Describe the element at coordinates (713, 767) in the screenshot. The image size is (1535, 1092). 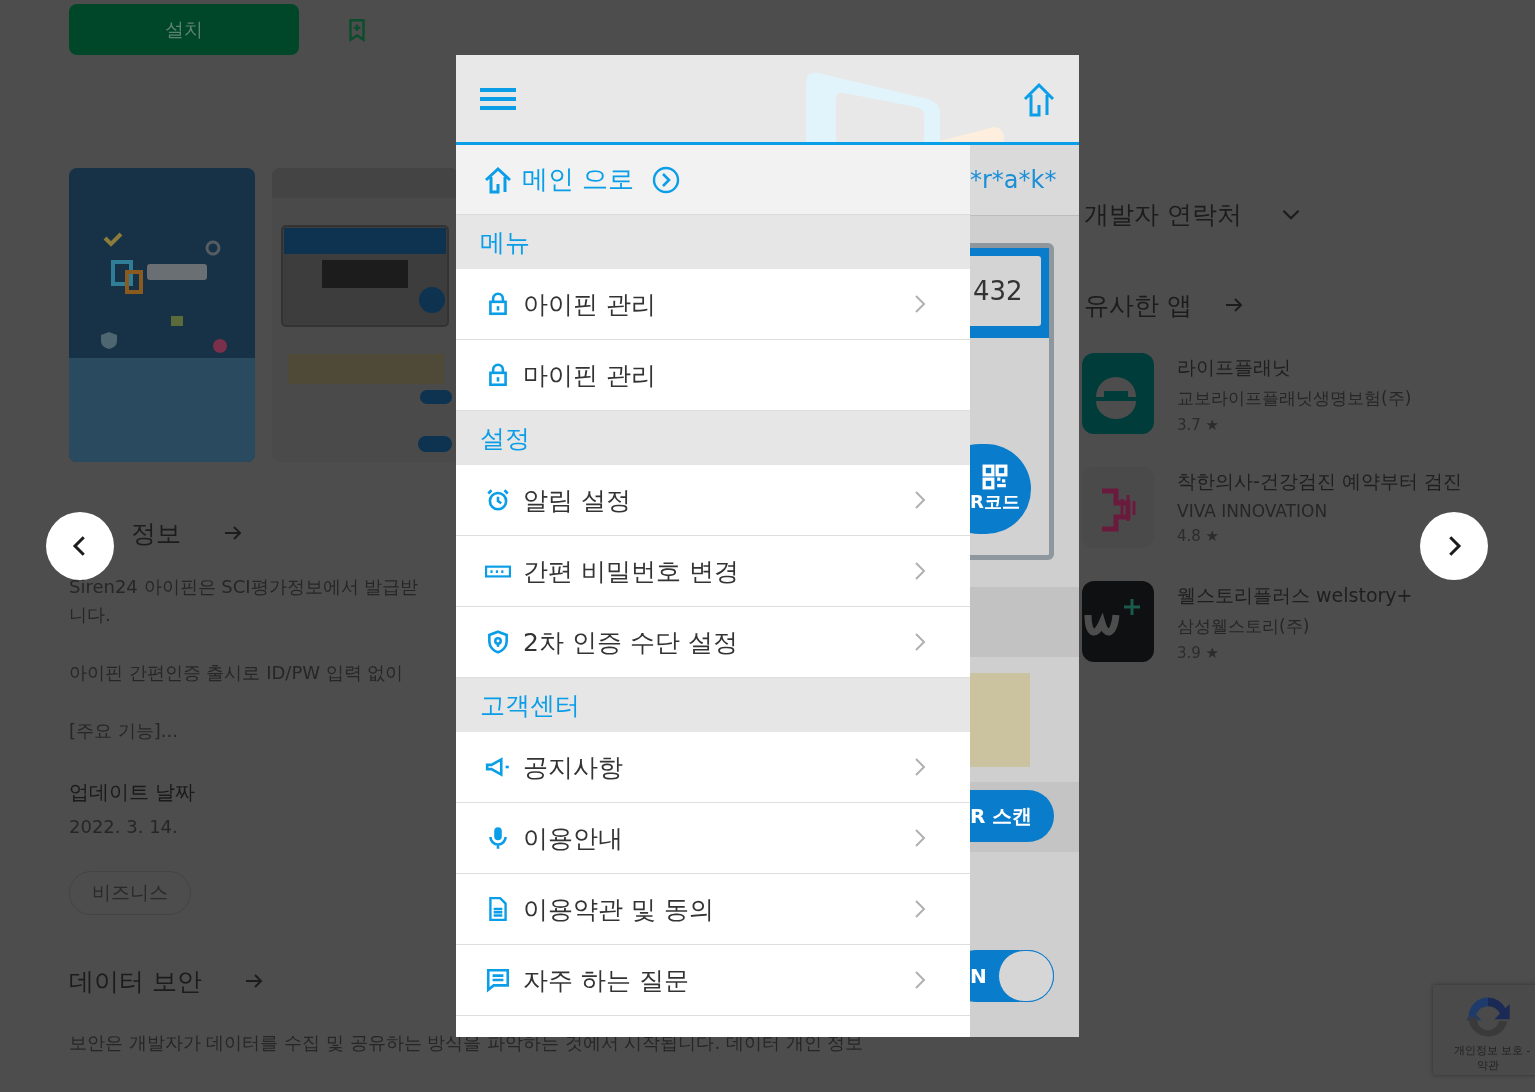
I see `menu-item: 공지사항` at that location.